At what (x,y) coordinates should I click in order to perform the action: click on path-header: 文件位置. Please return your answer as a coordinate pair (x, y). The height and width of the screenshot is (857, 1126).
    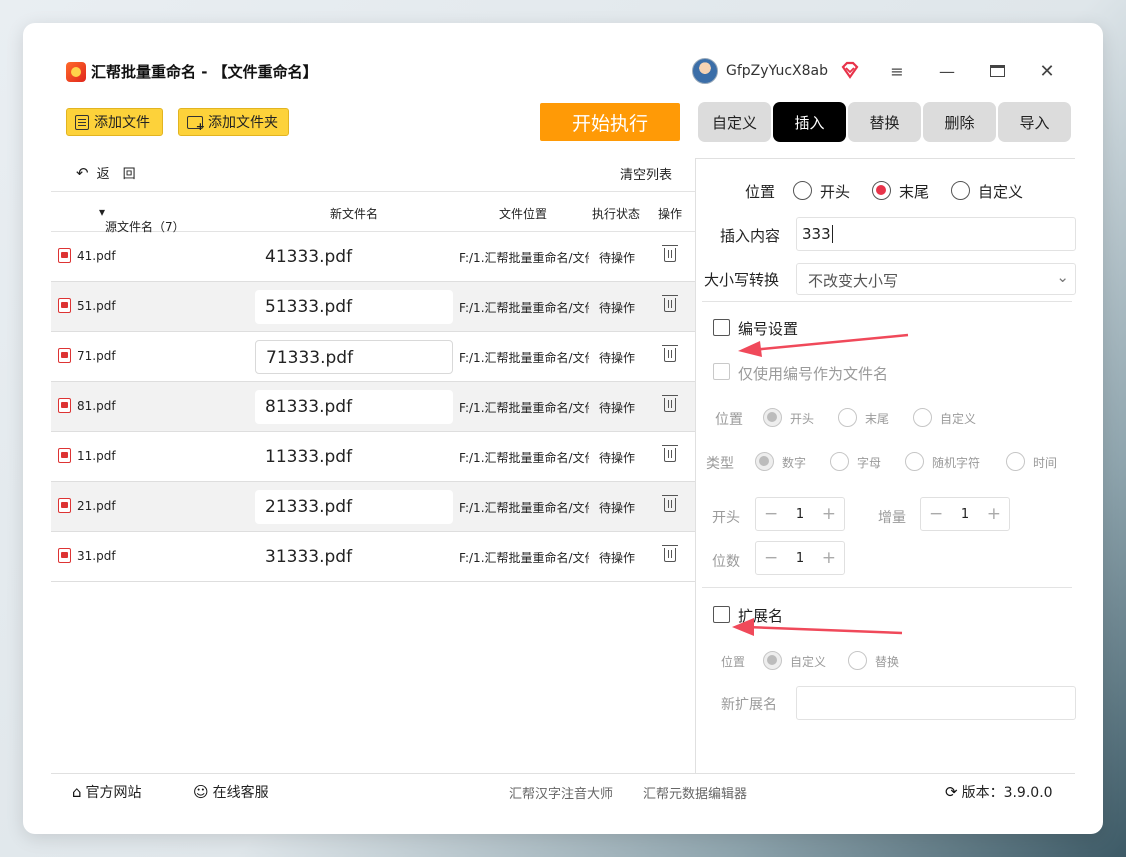
    Looking at the image, I should click on (523, 214).